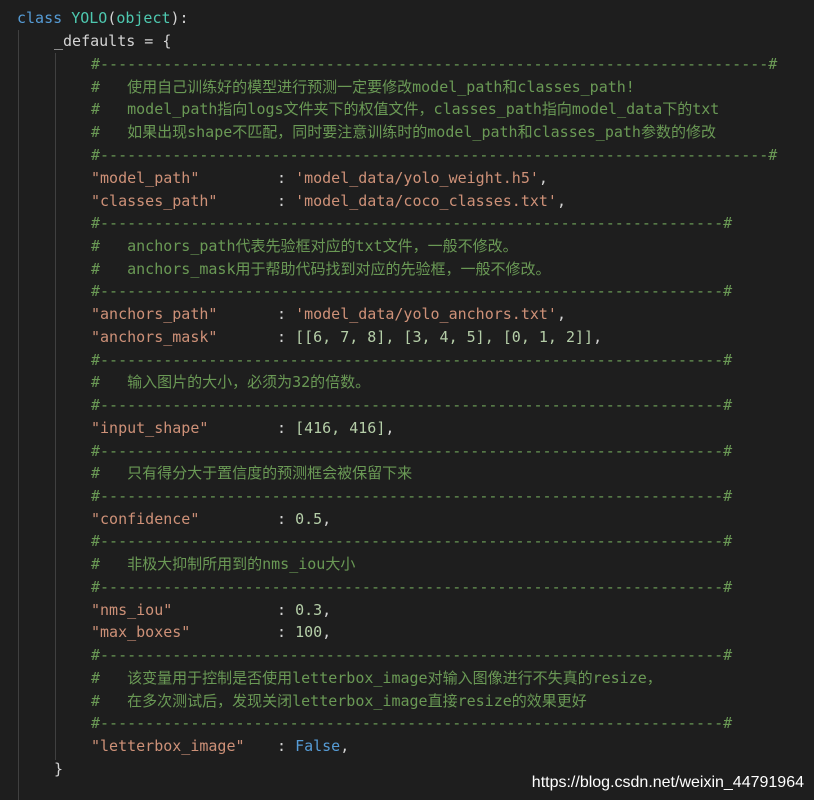  Describe the element at coordinates (40, 18) in the screenshot. I see `class-keyword: class` at that location.